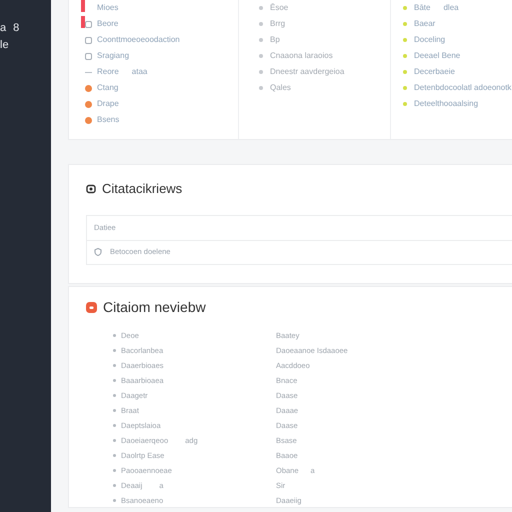 The height and width of the screenshot is (512, 512). What do you see at coordinates (108, 120) in the screenshot?
I see `filter-option: Bsens` at bounding box center [108, 120].